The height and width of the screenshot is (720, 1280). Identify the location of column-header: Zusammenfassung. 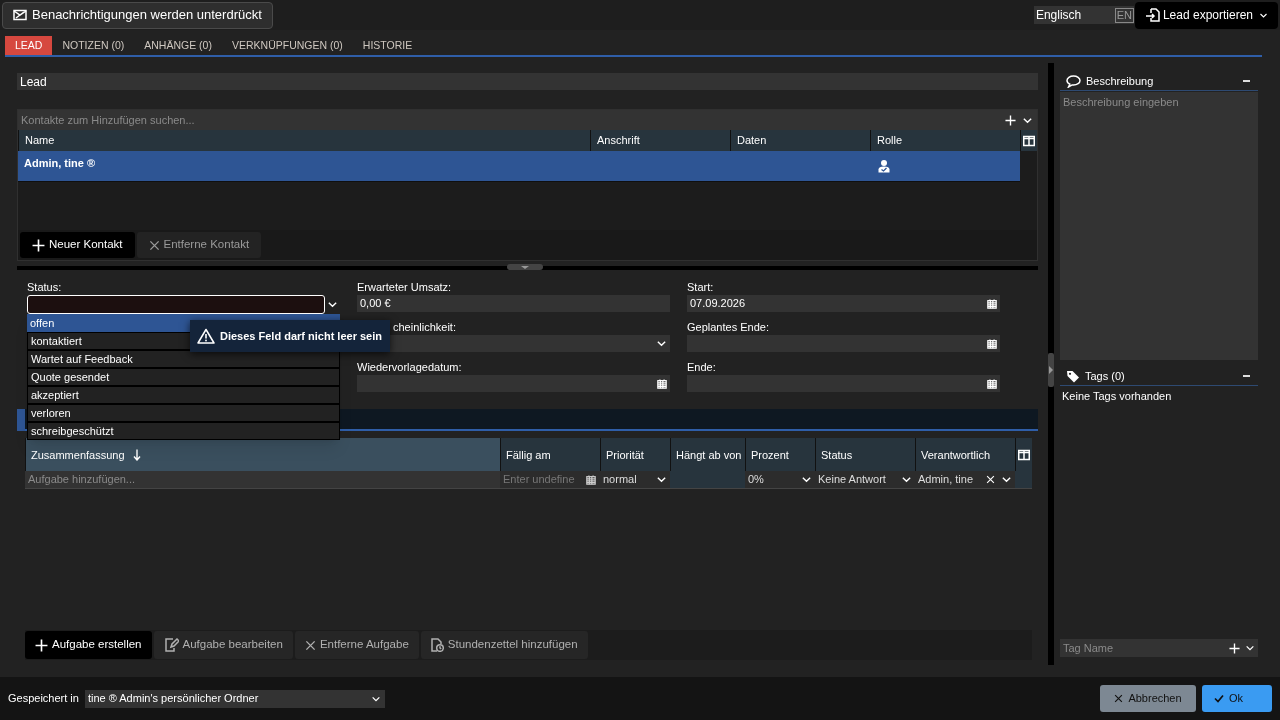
(262, 454).